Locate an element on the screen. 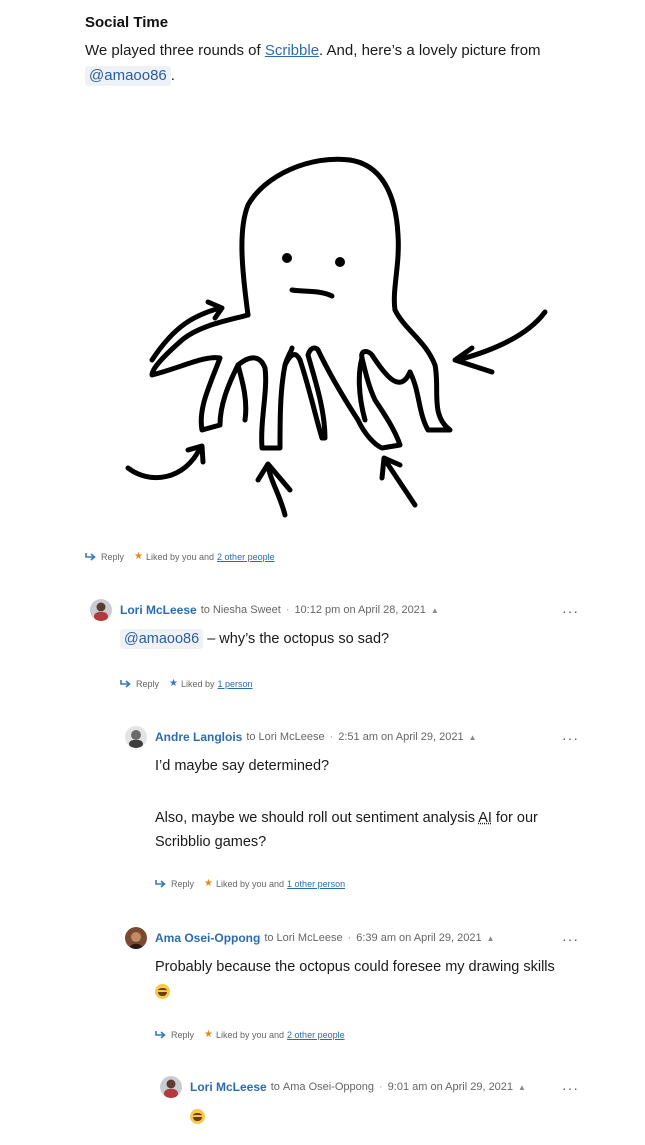 This screenshot has width=645, height=1145. comment-body is located at coordinates (197, 1116).